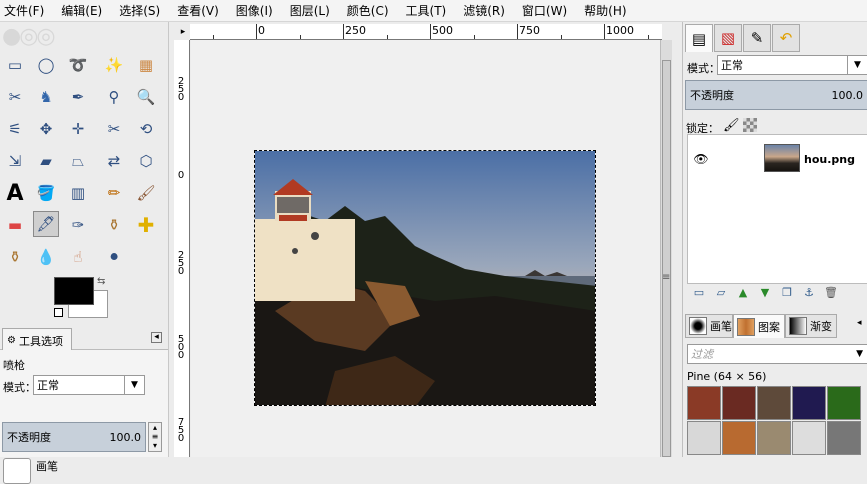  I want to click on pattern-filter-input: 过滤 ▼, so click(777, 354).